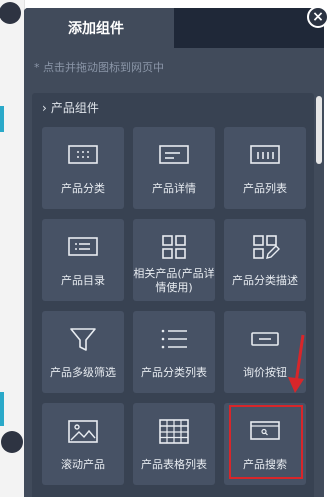 The width and height of the screenshot is (330, 497). I want to click on close-icon: ×, so click(318, 17).